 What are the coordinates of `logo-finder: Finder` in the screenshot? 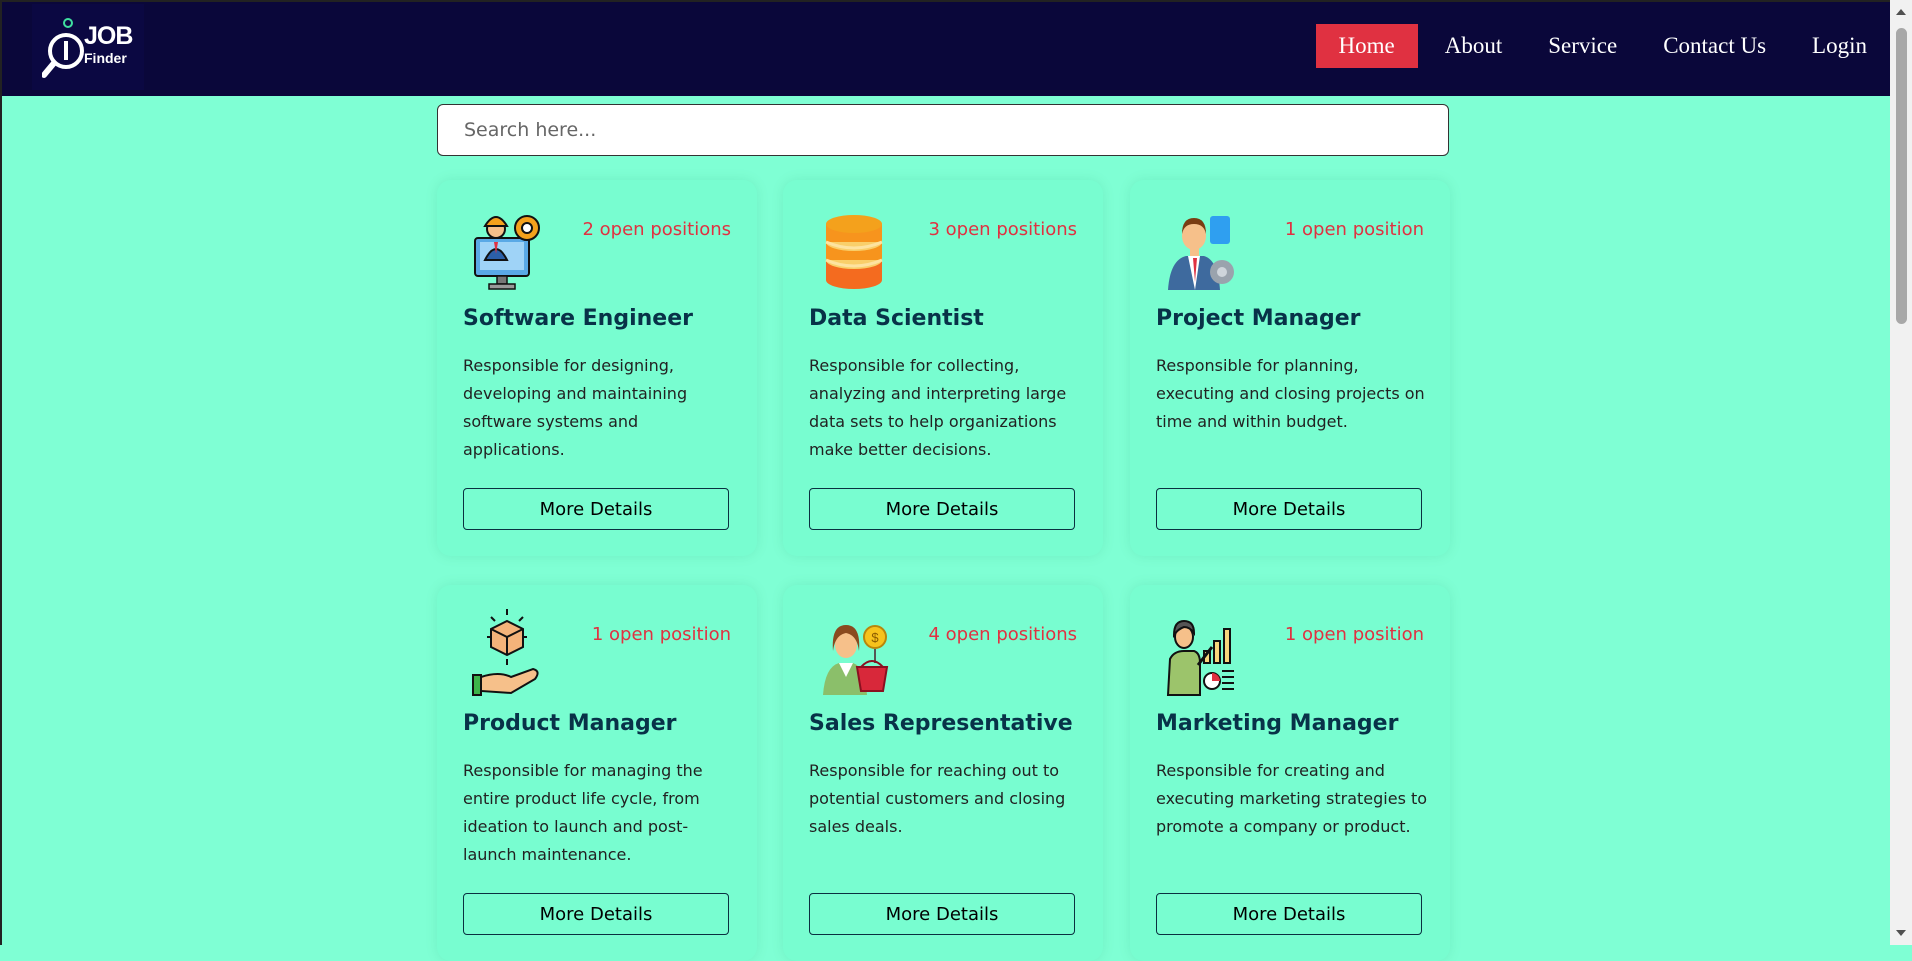 It's located at (105, 58).